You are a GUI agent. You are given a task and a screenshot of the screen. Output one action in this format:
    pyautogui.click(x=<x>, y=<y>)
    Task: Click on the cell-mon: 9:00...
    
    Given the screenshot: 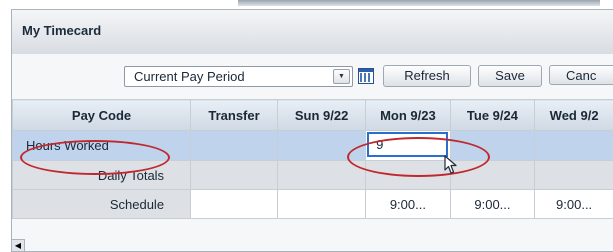 What is the action you would take?
    pyautogui.click(x=408, y=204)
    